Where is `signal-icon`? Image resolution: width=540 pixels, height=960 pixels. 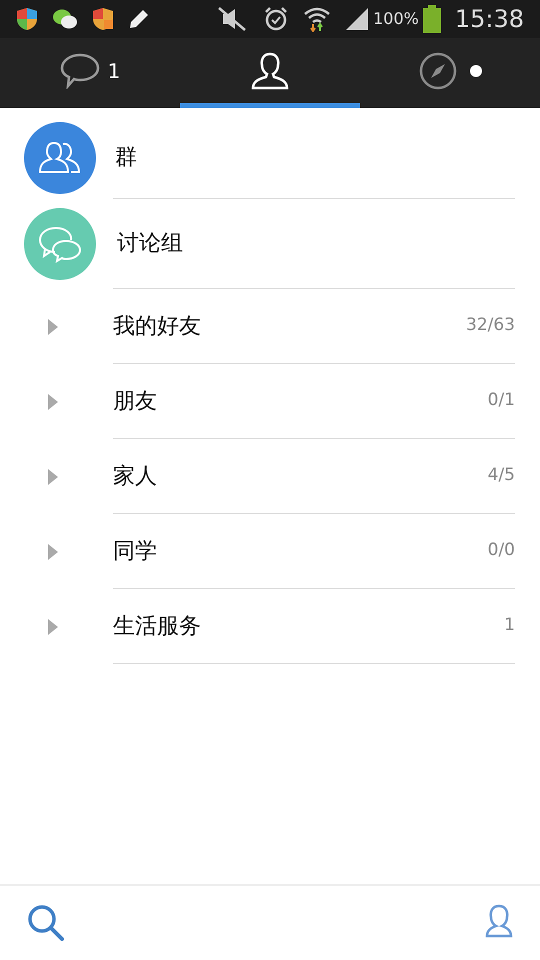
signal-icon is located at coordinates (357, 19).